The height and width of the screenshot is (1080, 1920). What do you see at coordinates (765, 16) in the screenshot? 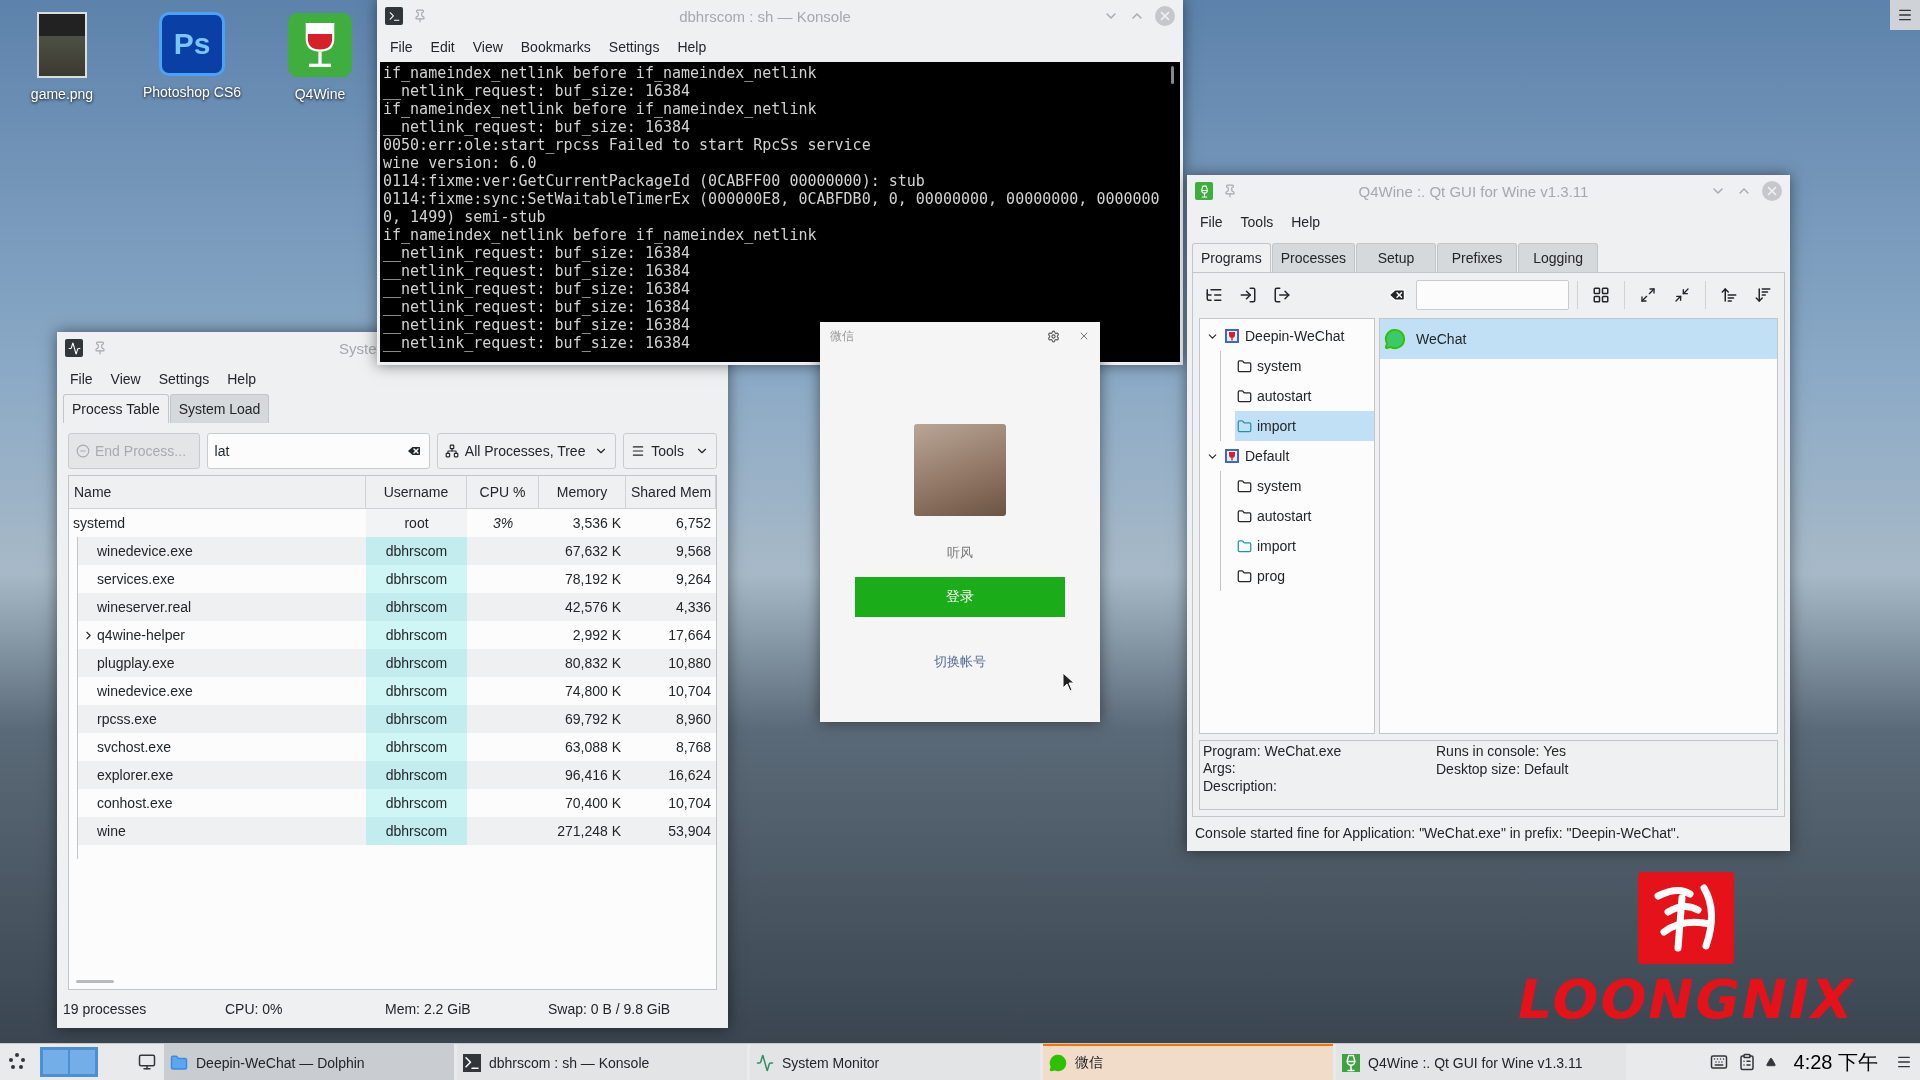
I see `window-title: dbhrscom : sh — Konsole` at bounding box center [765, 16].